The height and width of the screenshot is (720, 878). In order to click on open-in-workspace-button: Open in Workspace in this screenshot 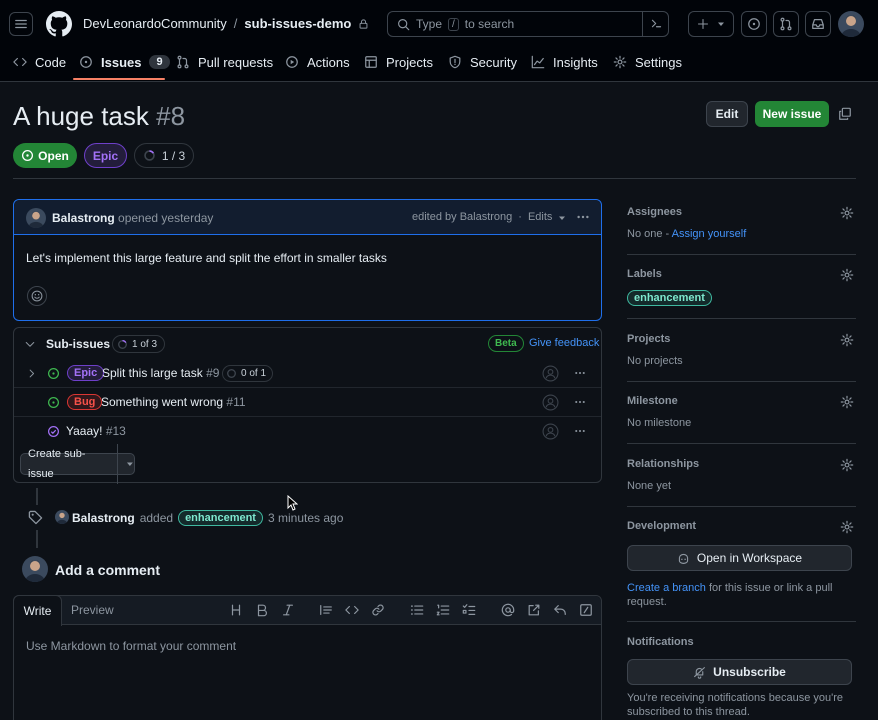, I will do `click(739, 558)`.